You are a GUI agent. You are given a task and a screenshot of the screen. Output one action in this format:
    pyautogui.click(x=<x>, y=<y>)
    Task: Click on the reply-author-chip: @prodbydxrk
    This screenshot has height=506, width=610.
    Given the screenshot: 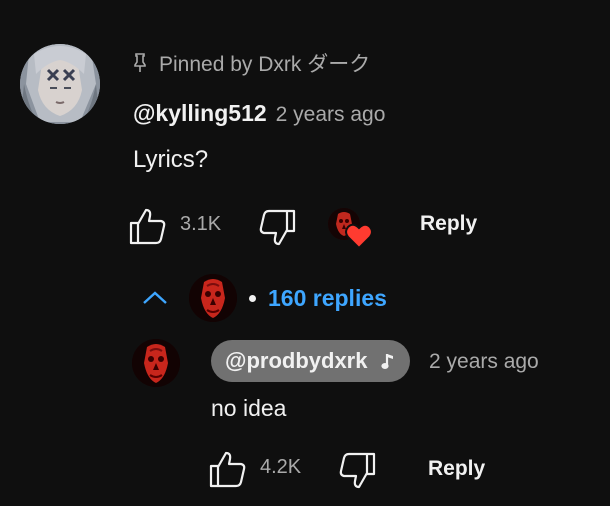 What is the action you would take?
    pyautogui.click(x=311, y=361)
    